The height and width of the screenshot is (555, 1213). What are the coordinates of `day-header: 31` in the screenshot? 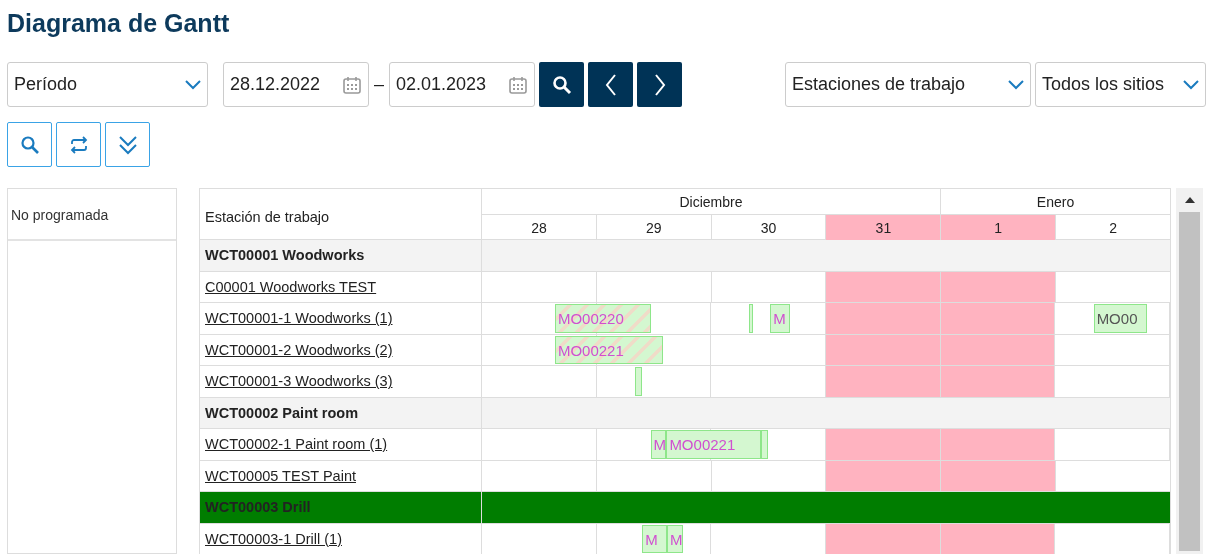 It's located at (884, 228).